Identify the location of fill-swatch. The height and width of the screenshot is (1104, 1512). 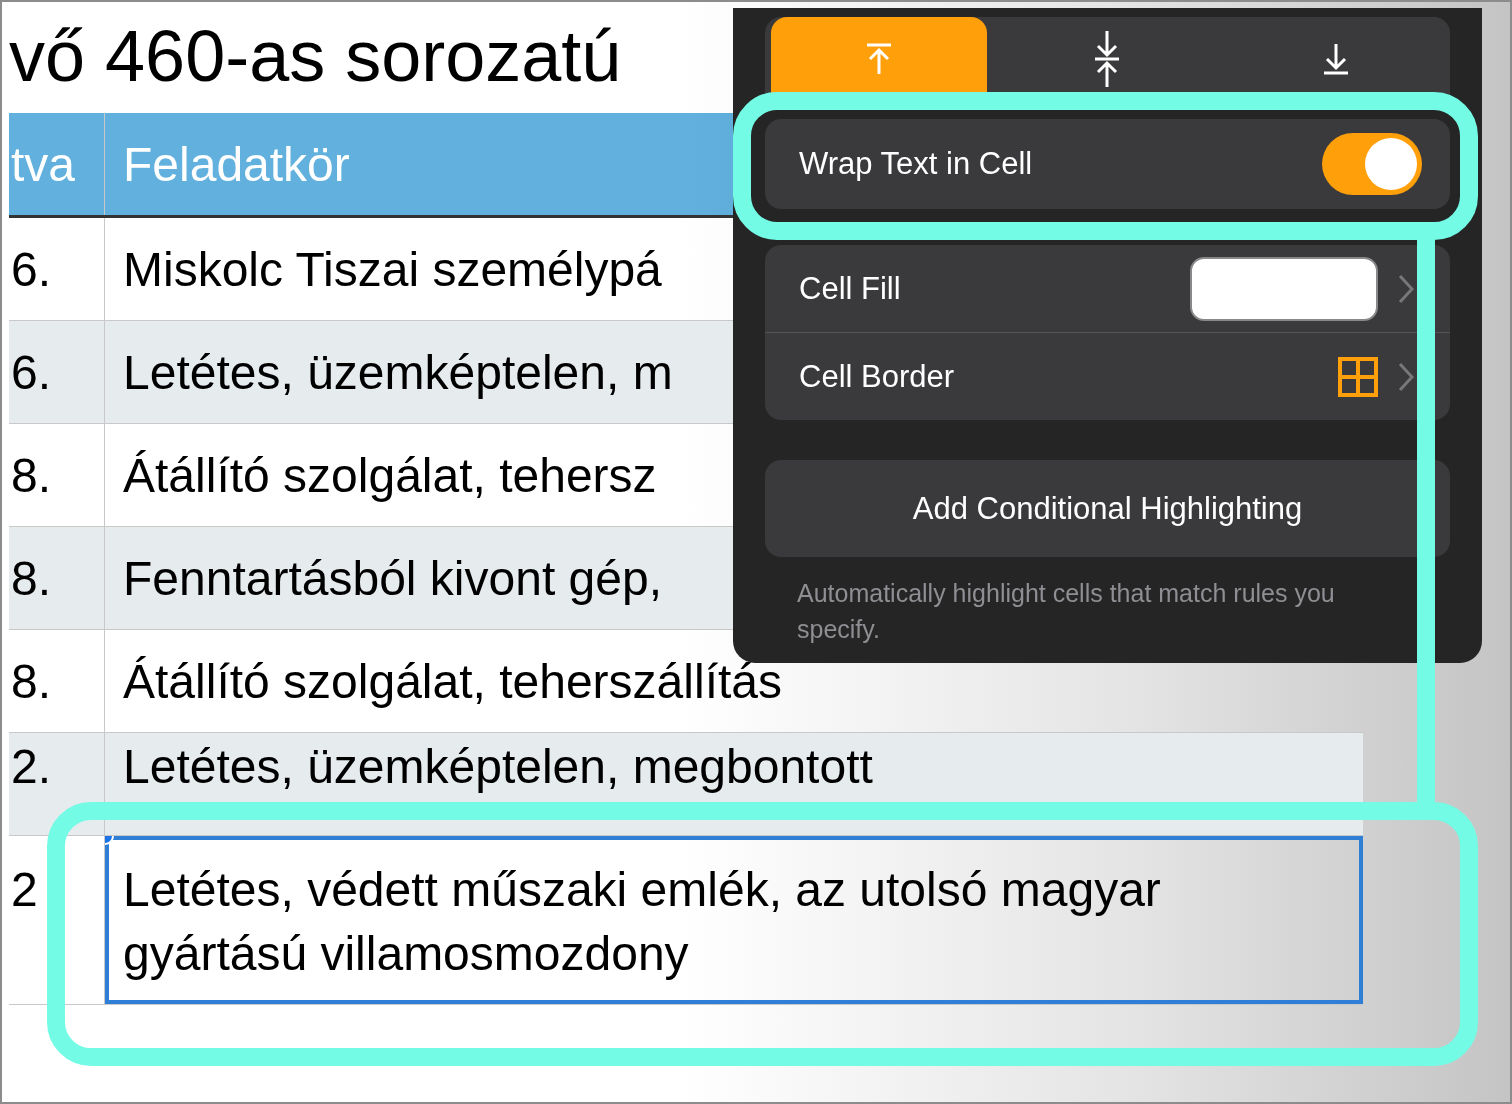
(1284, 288).